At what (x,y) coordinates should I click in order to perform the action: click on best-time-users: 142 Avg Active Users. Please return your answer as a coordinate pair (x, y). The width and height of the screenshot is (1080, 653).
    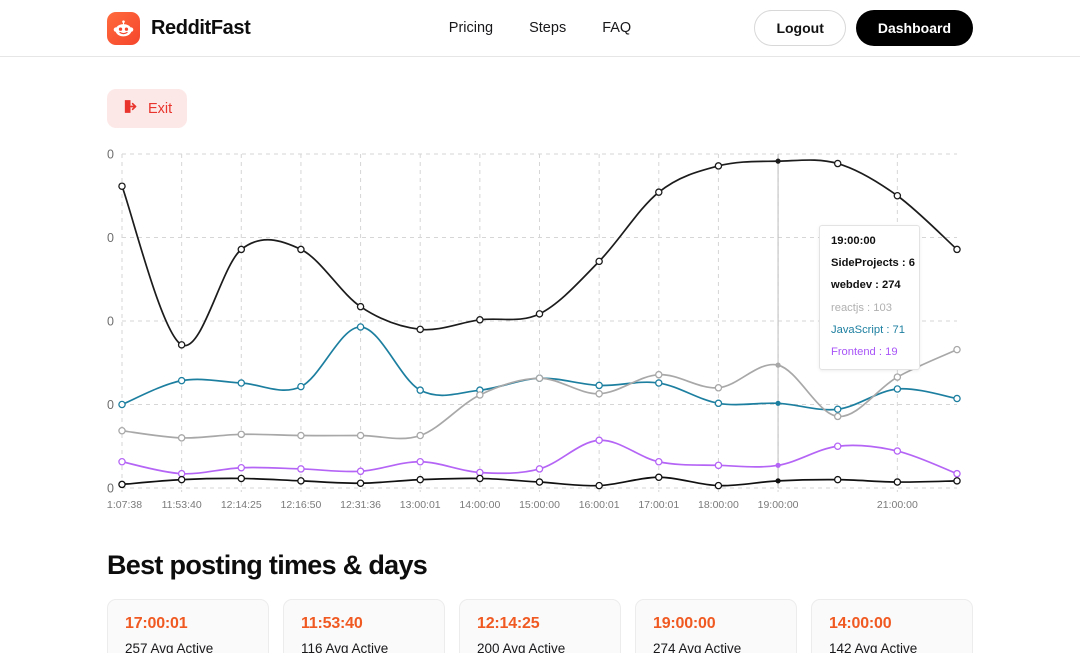
    Looking at the image, I should click on (873, 647).